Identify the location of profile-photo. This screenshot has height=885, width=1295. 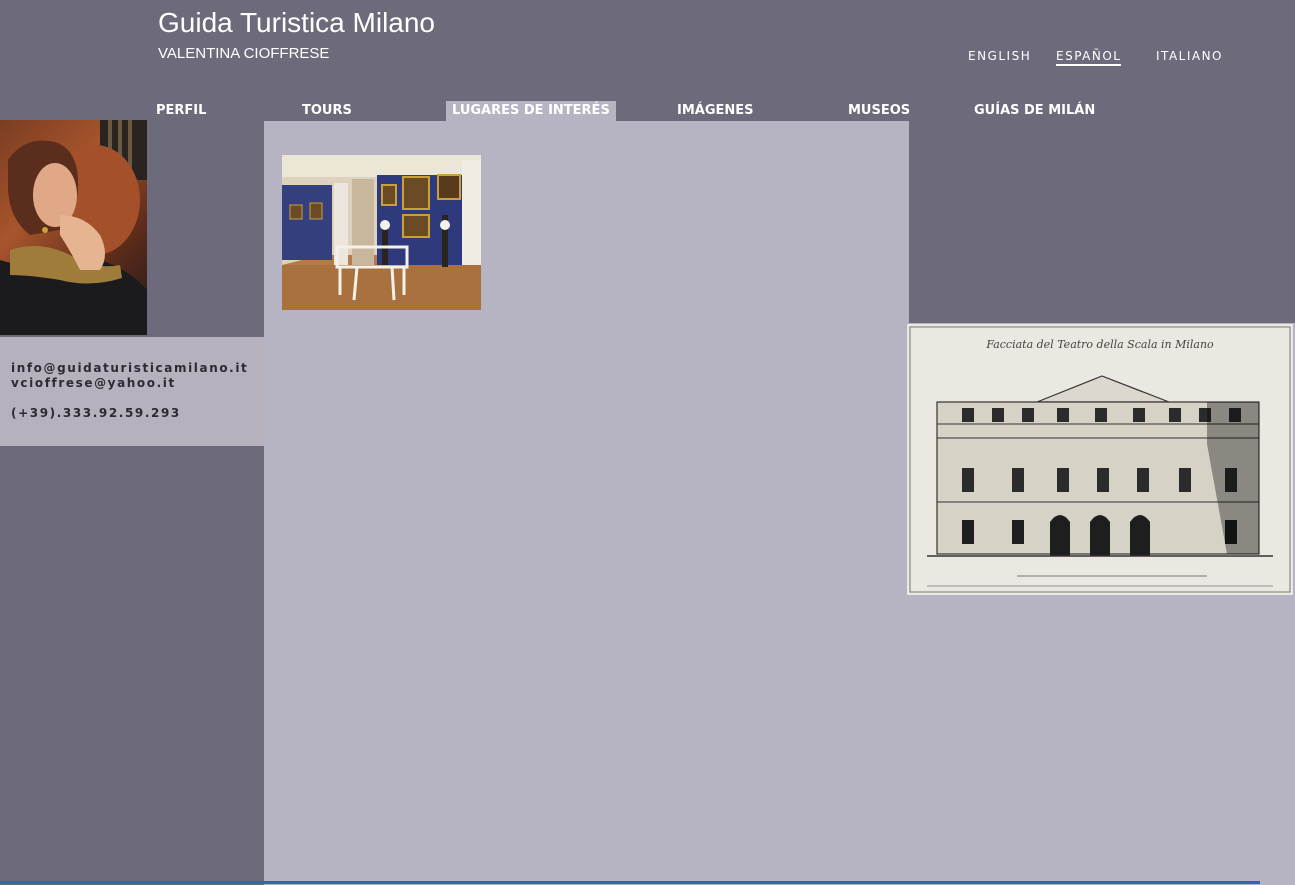
(73, 227).